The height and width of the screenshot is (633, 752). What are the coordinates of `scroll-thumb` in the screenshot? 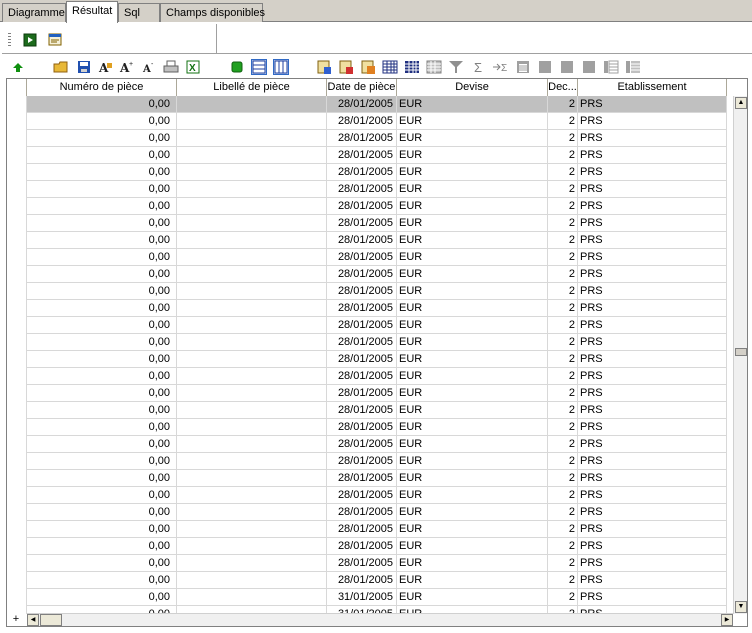 It's located at (741, 352).